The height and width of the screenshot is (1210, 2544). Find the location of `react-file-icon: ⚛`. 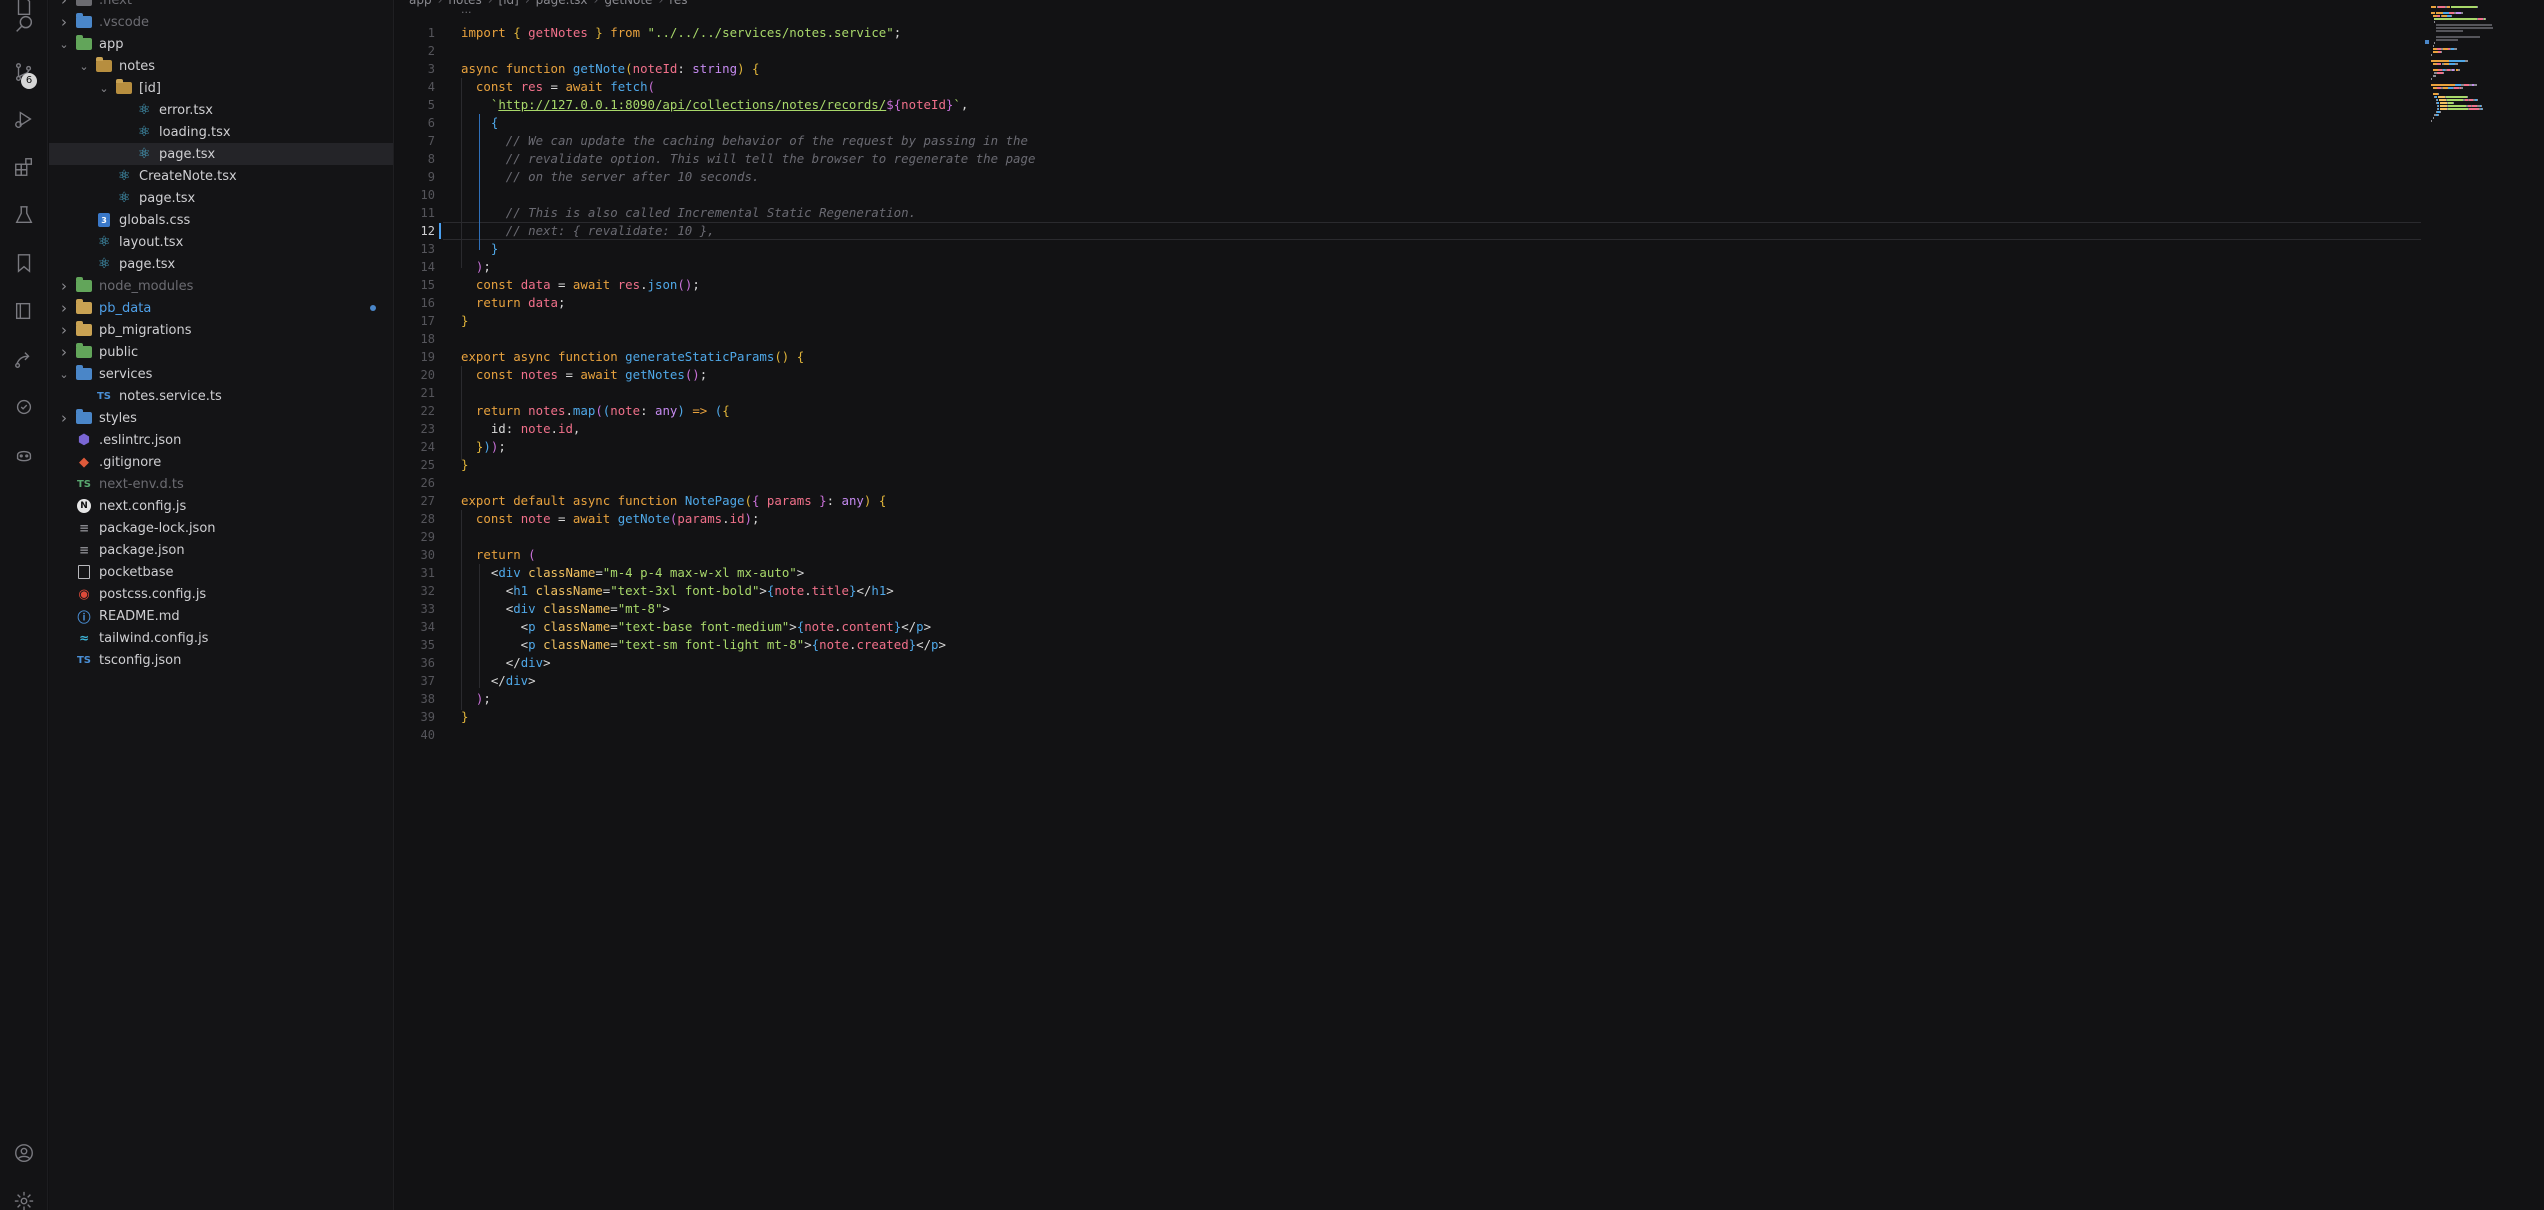

react-file-icon: ⚛ is located at coordinates (124, 198).